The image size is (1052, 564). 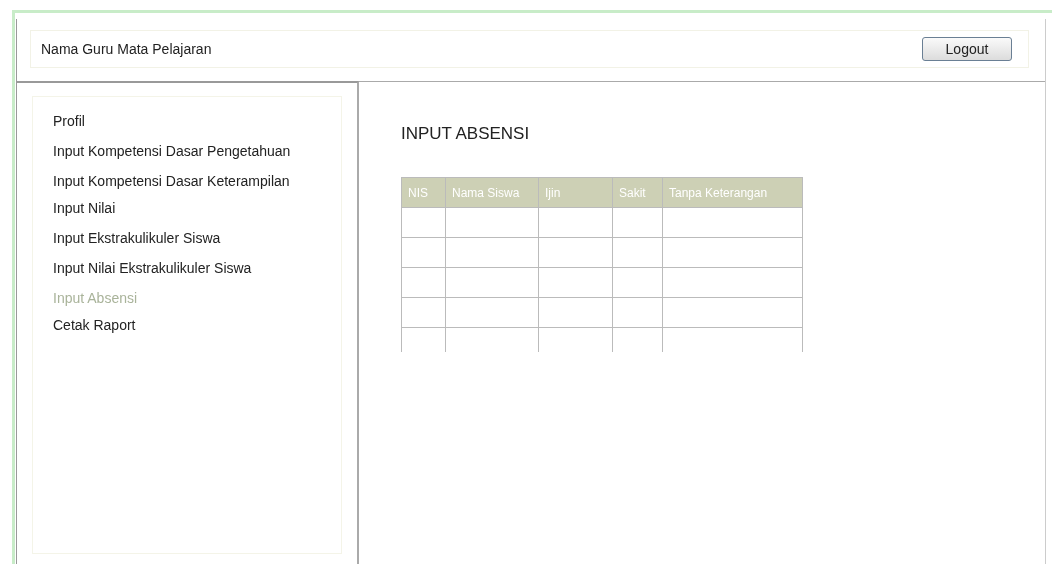 I want to click on sidebar-item: Input Nilai, so click(x=84, y=208).